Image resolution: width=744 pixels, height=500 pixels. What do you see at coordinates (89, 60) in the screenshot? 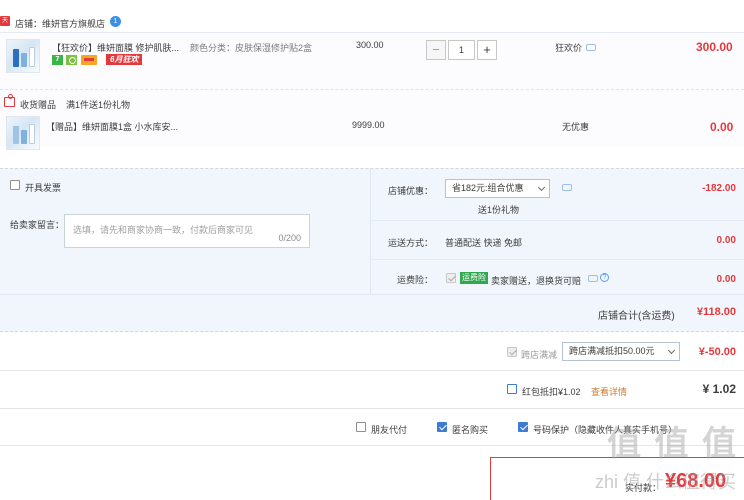
I see `credit-card-icon` at bounding box center [89, 60].